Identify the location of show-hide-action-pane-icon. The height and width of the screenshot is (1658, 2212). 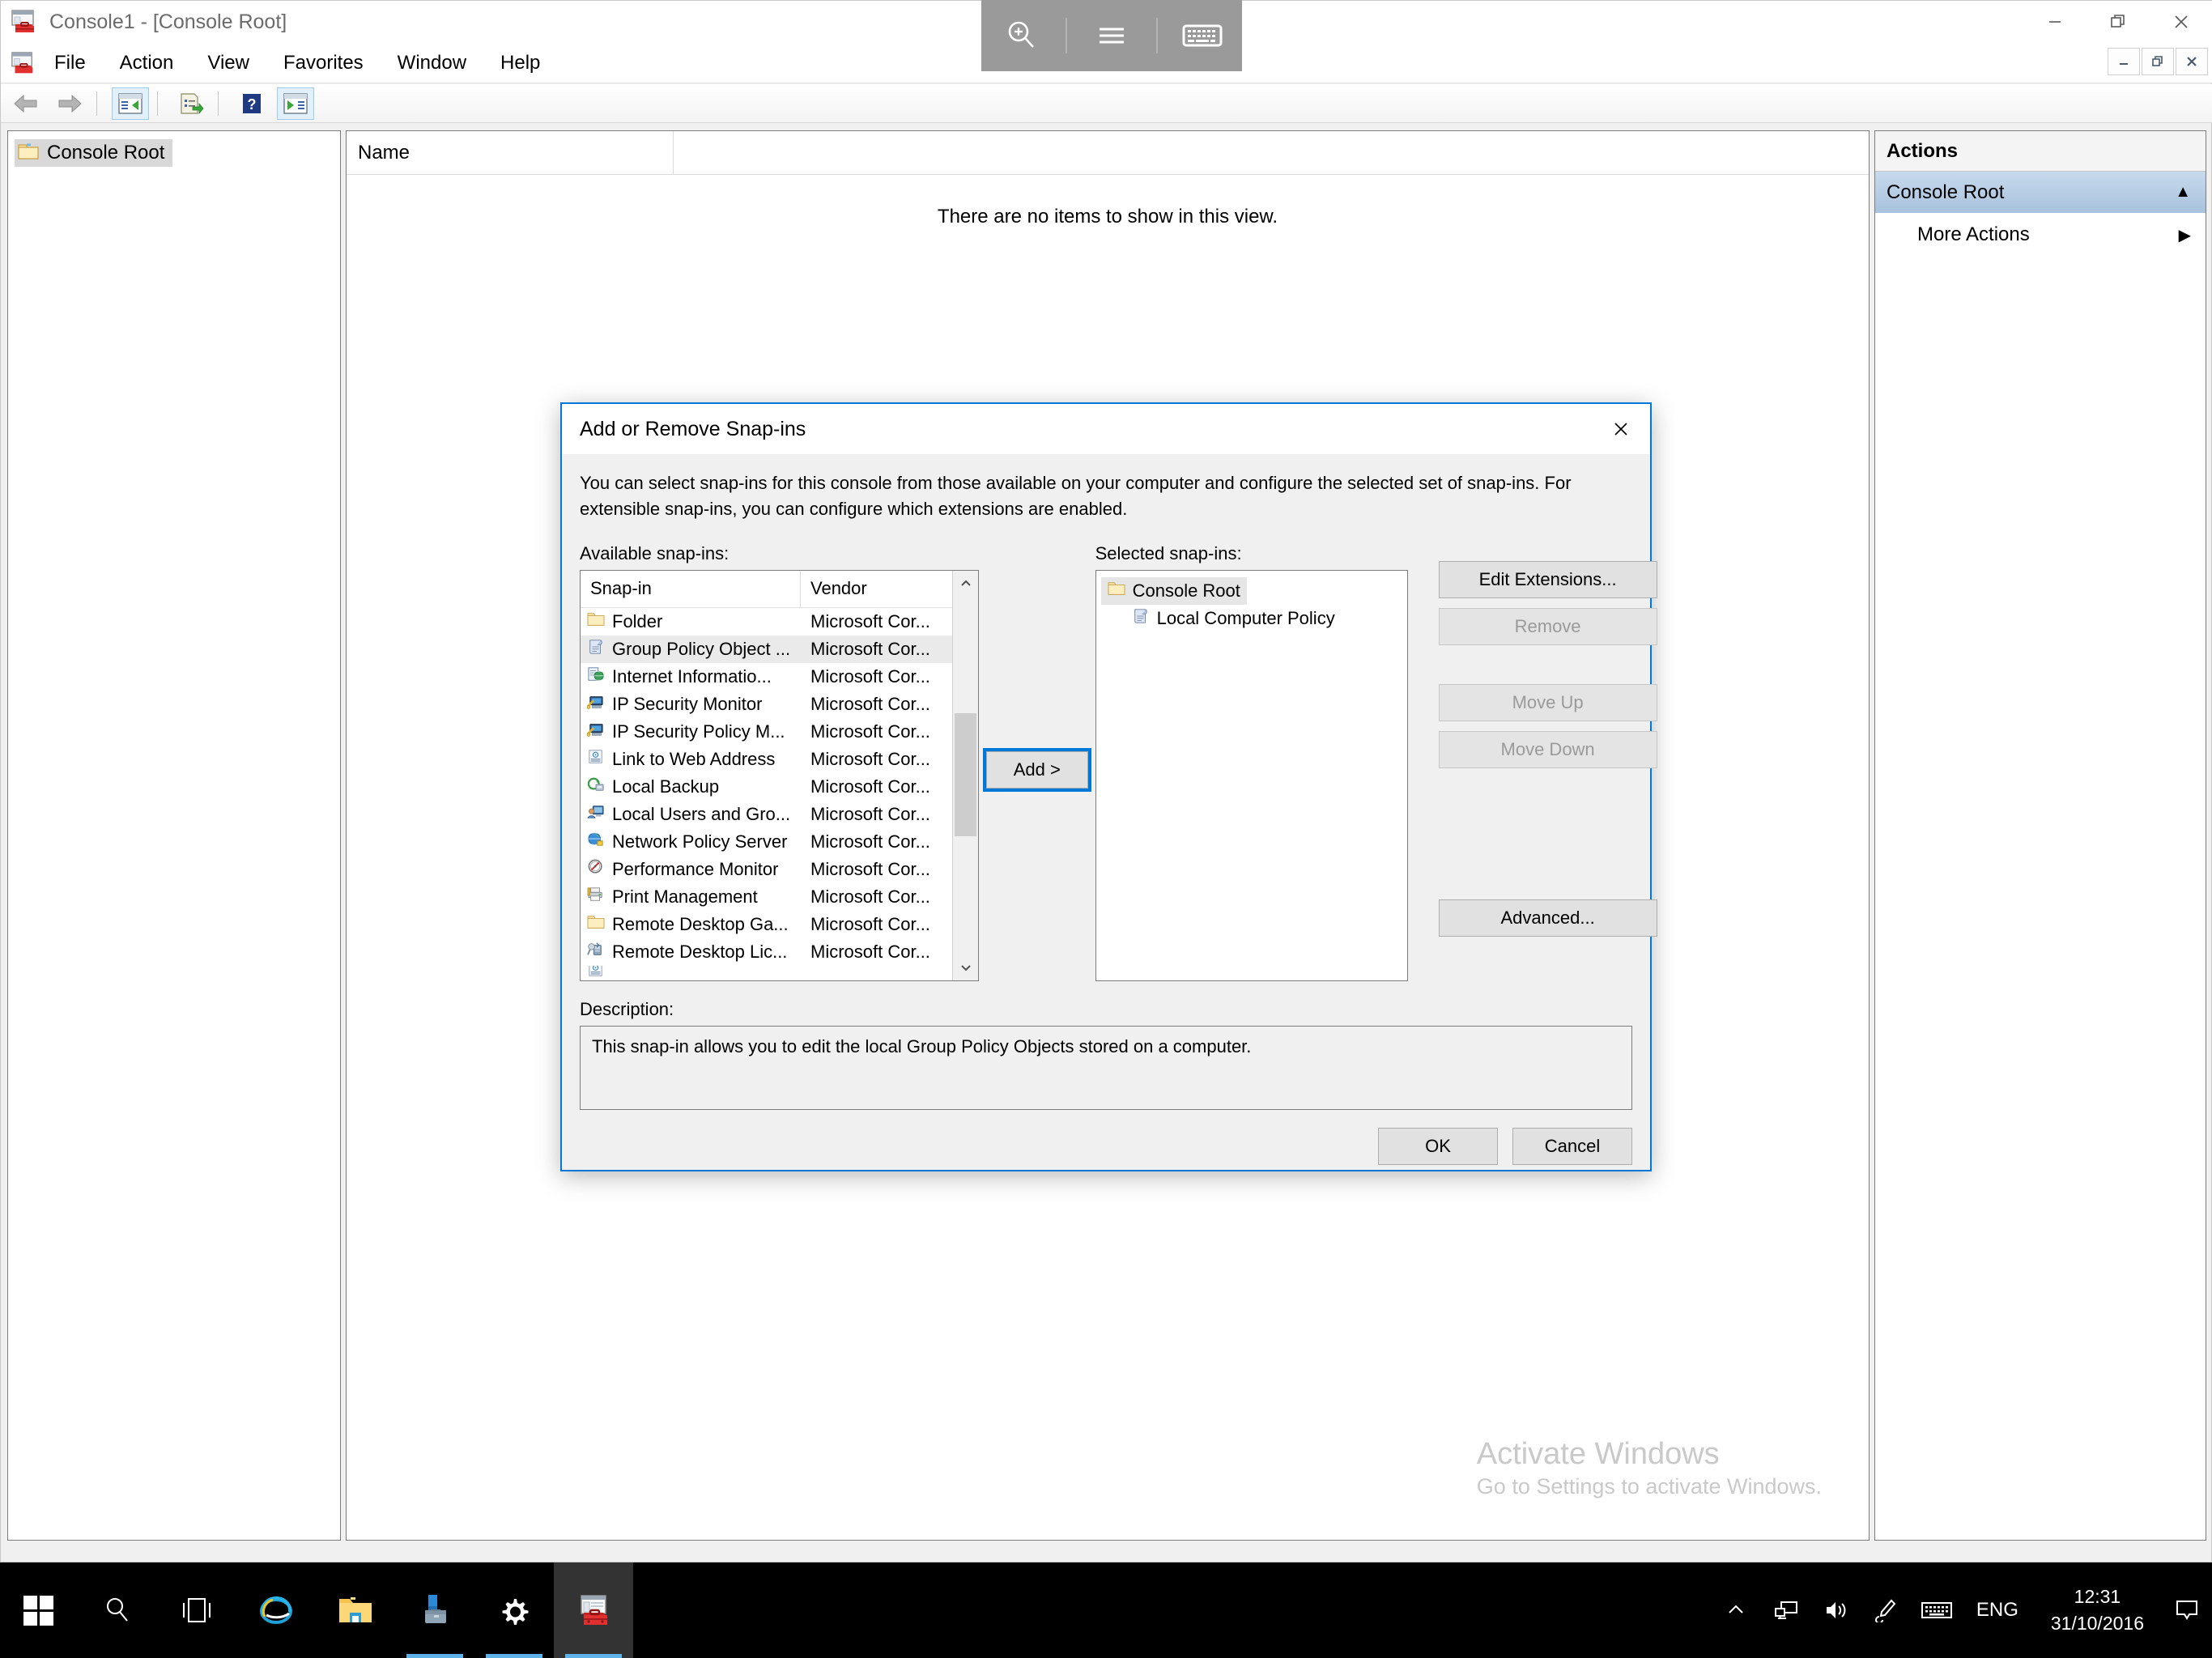
(295, 103).